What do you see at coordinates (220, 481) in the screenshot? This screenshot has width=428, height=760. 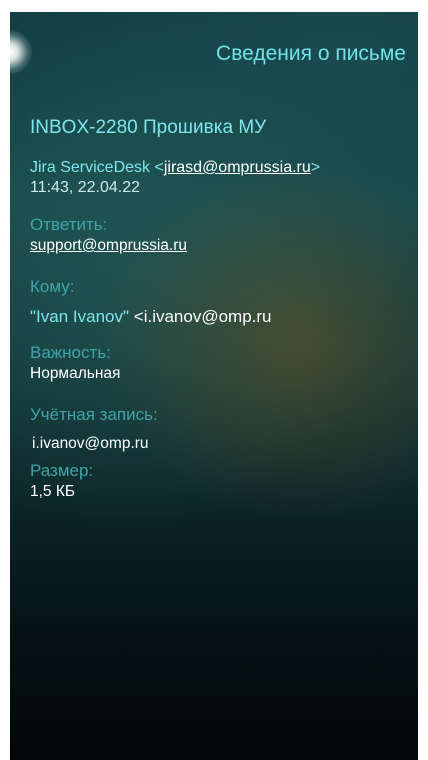 I see `size-section: Размер: 1,5 КБ` at bounding box center [220, 481].